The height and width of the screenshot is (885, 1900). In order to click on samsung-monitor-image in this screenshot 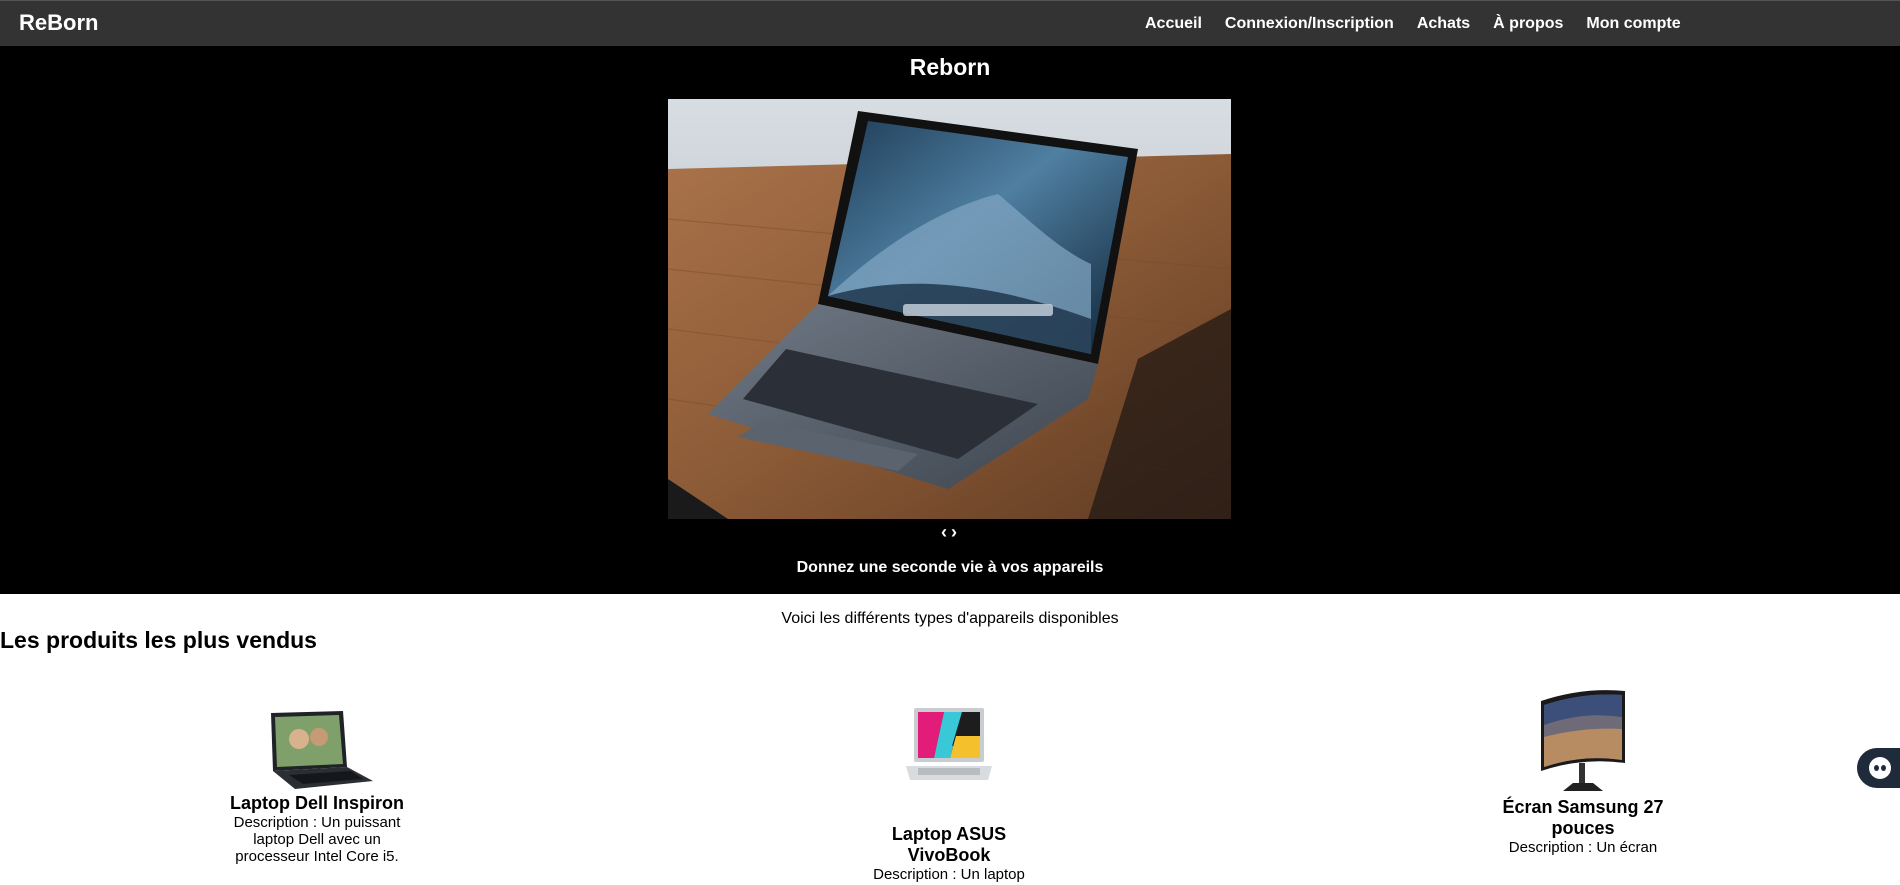, I will do `click(1583, 740)`.